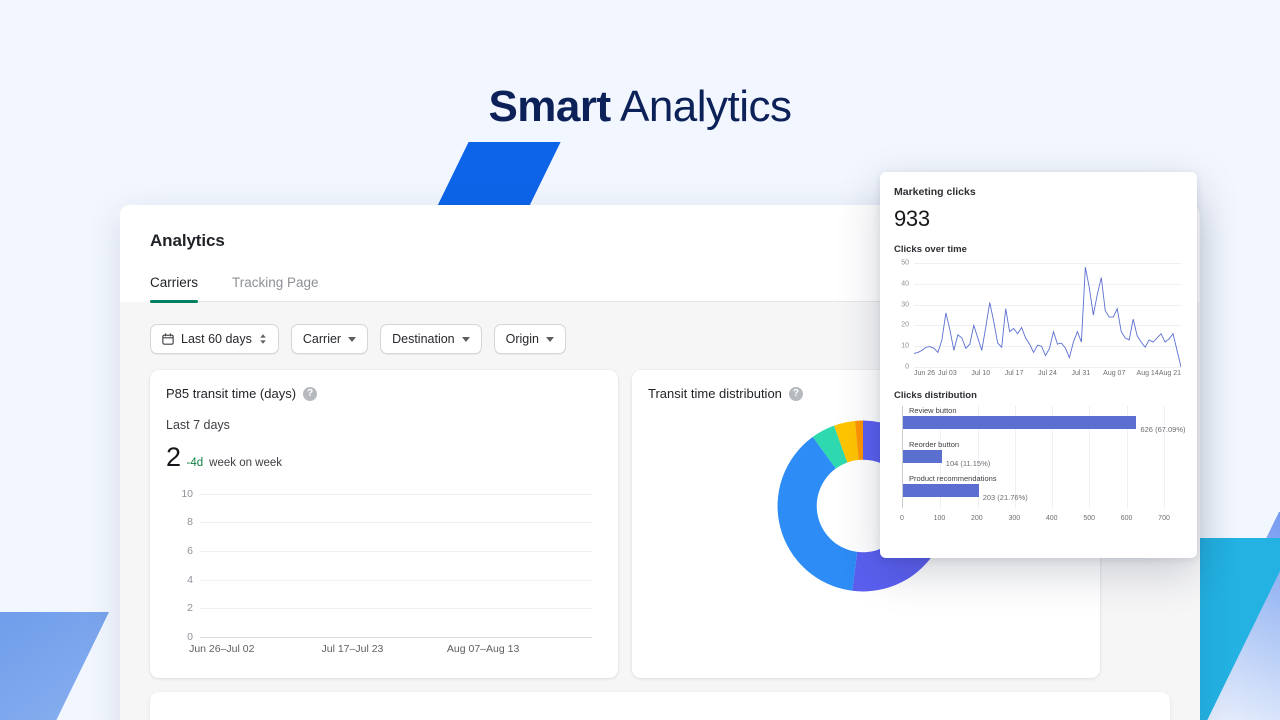 Image resolution: width=1280 pixels, height=720 pixels. Describe the element at coordinates (1014, 518) in the screenshot. I see `distribution-x-tick: 300` at that location.